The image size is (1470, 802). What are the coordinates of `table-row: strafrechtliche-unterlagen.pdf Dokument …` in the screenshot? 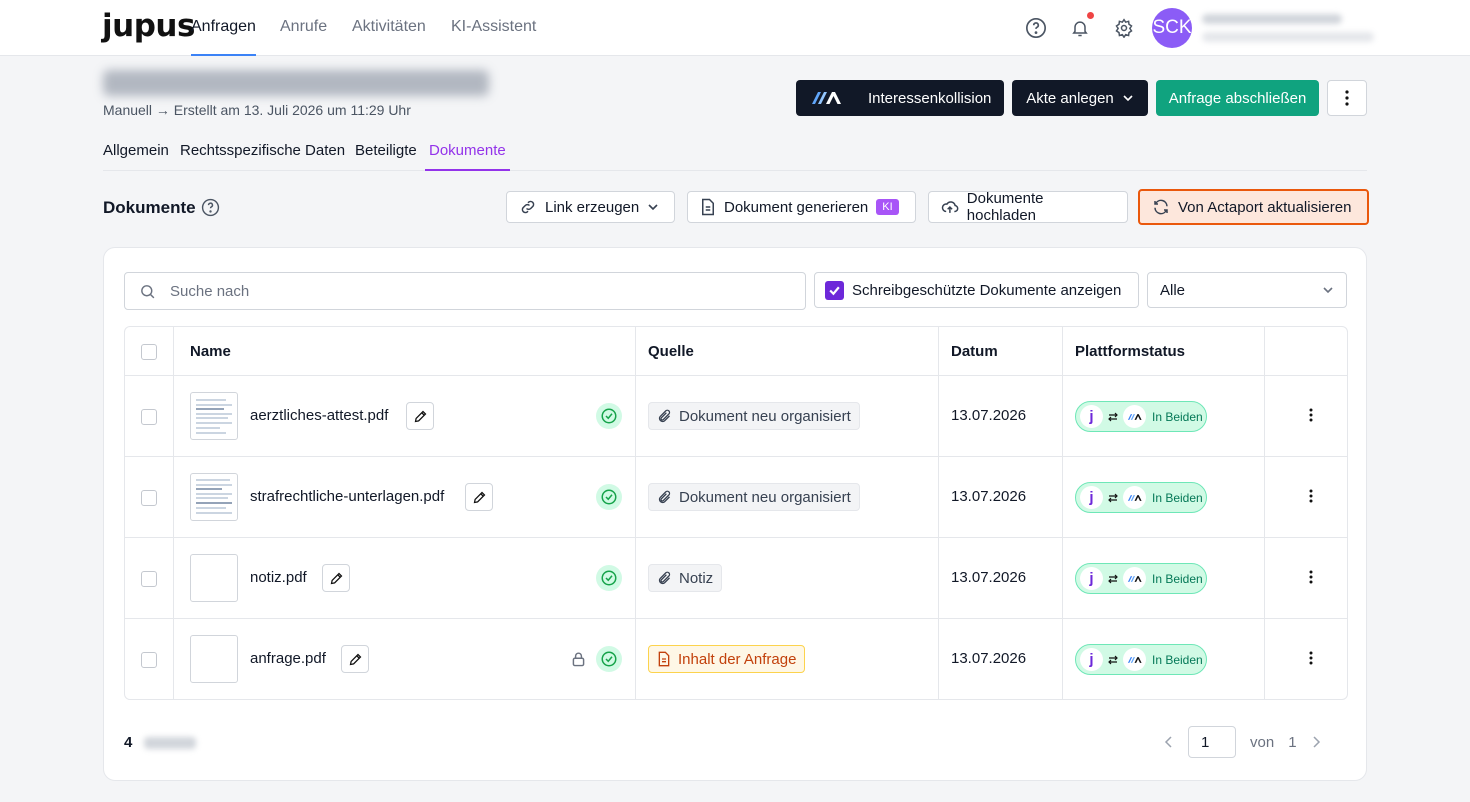 It's located at (736, 497).